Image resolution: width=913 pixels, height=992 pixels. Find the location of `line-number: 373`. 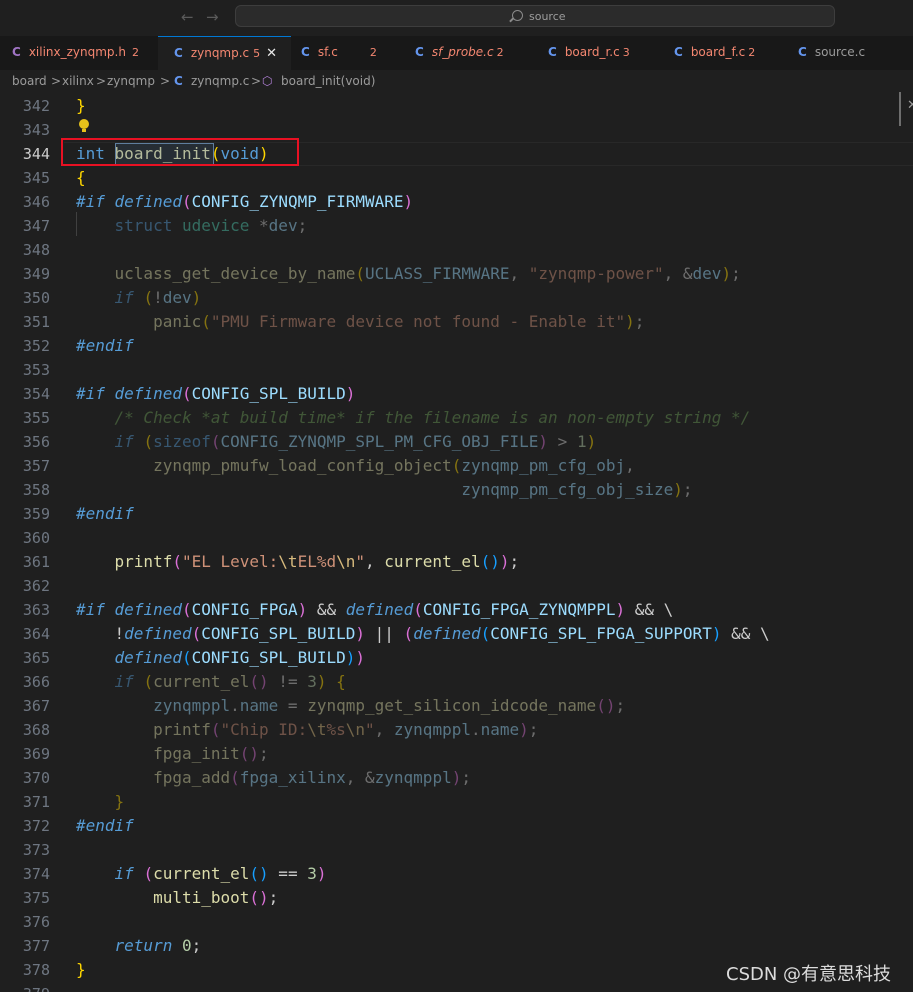

line-number: 373 is located at coordinates (36, 850).